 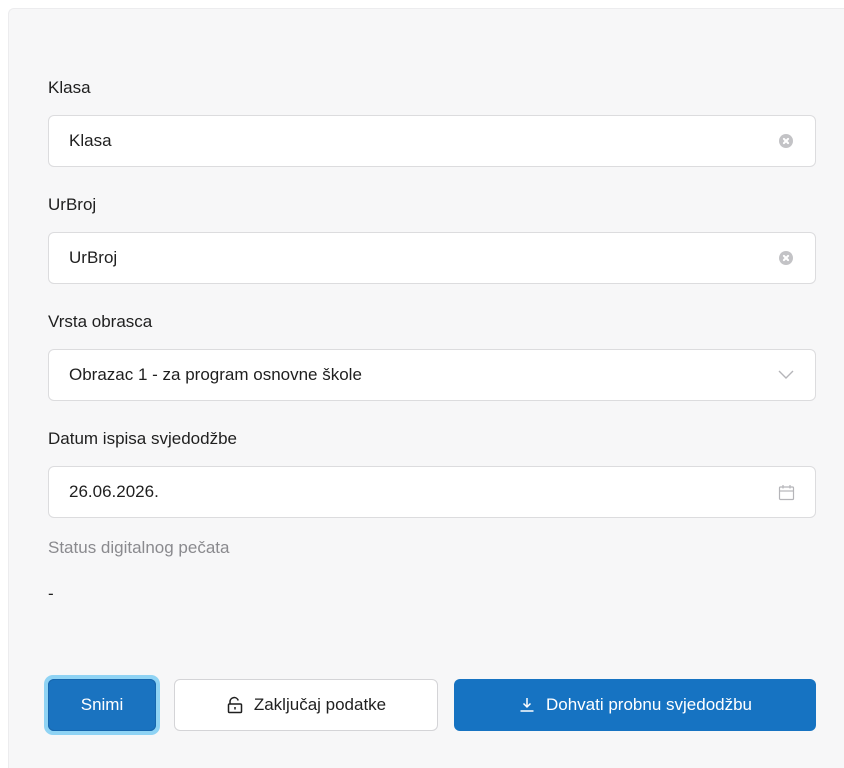 What do you see at coordinates (90, 140) in the screenshot?
I see `klasa-value: Klasa` at bounding box center [90, 140].